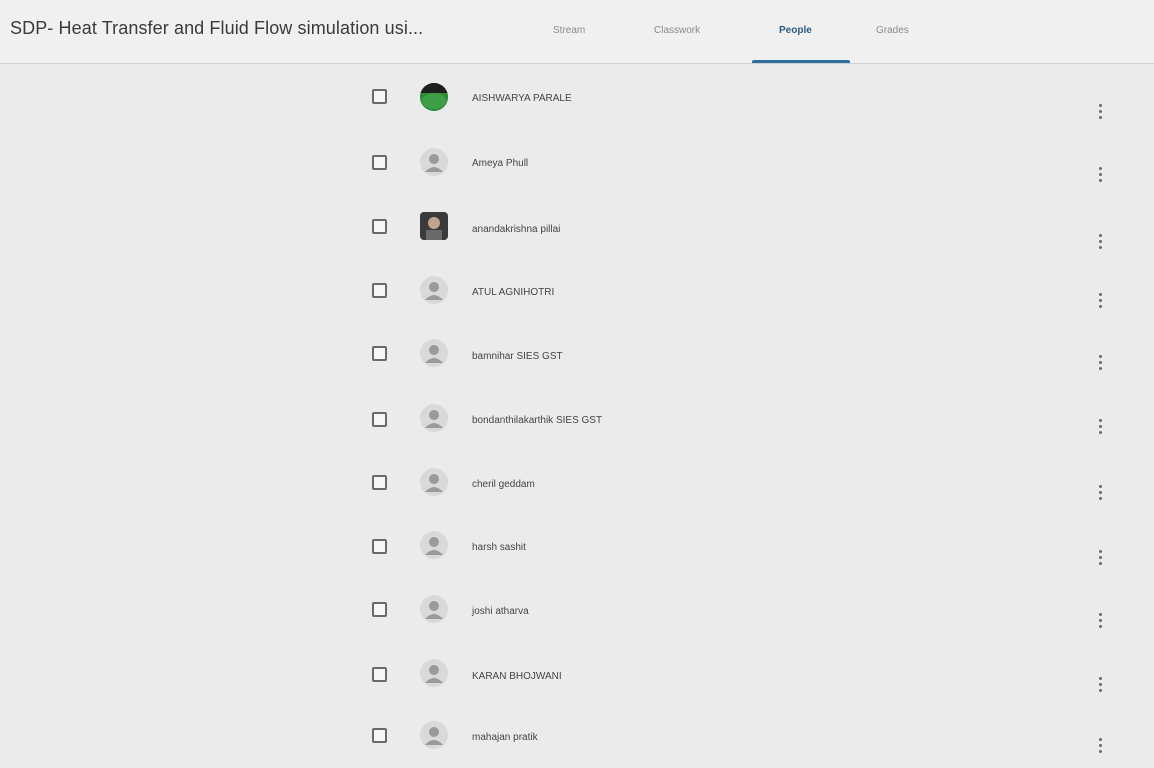 The image size is (1154, 768). What do you see at coordinates (577, 160) in the screenshot?
I see `list-item: Ameya Phull` at bounding box center [577, 160].